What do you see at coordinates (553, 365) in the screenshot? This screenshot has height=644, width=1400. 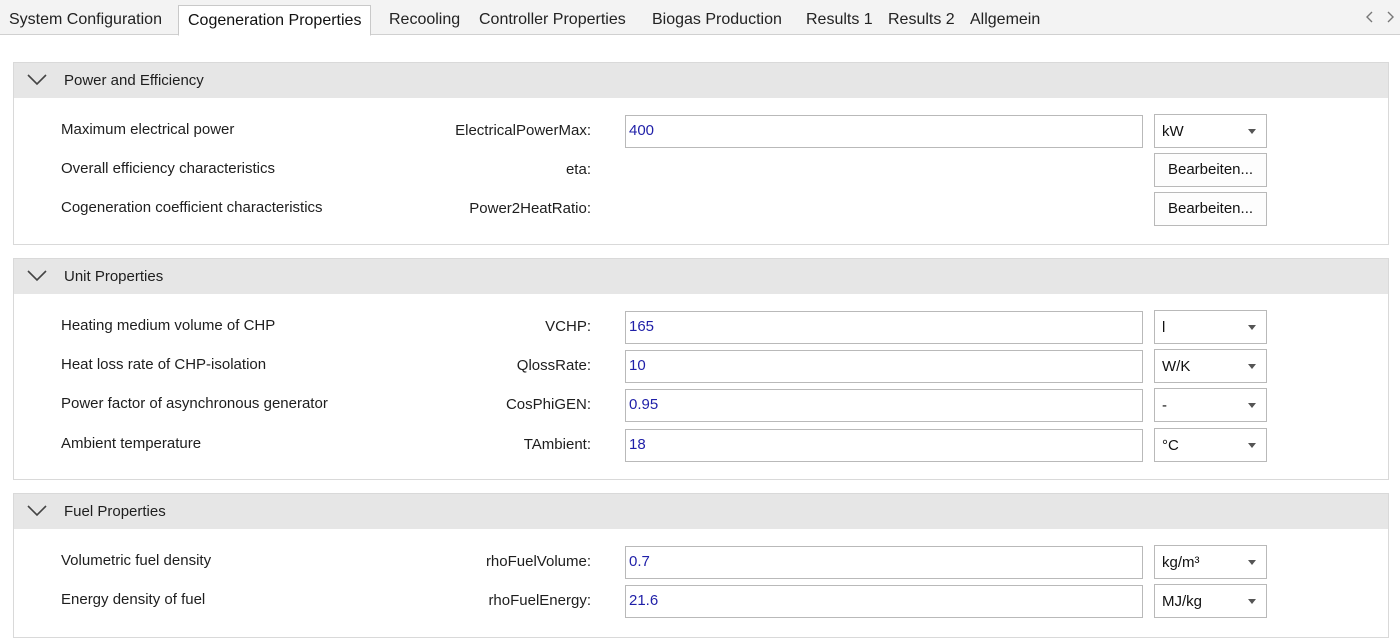 I see `param-name: QlossRate:` at bounding box center [553, 365].